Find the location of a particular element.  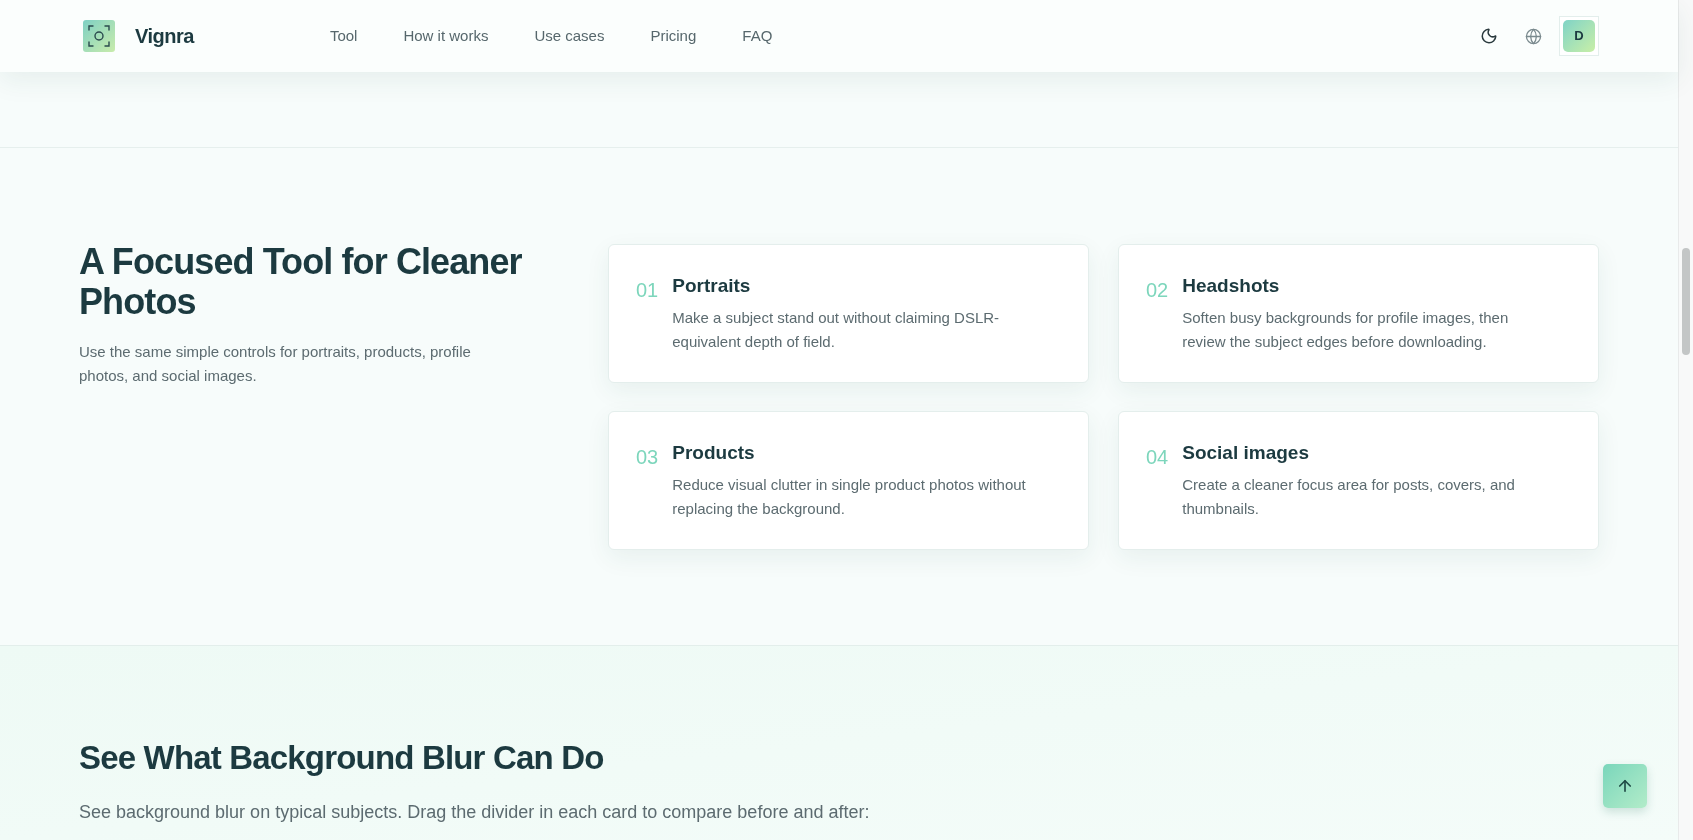

card-description: Soften busy backgrounds for profile images, then review the subject edges before downloading. is located at coordinates (1346, 330).